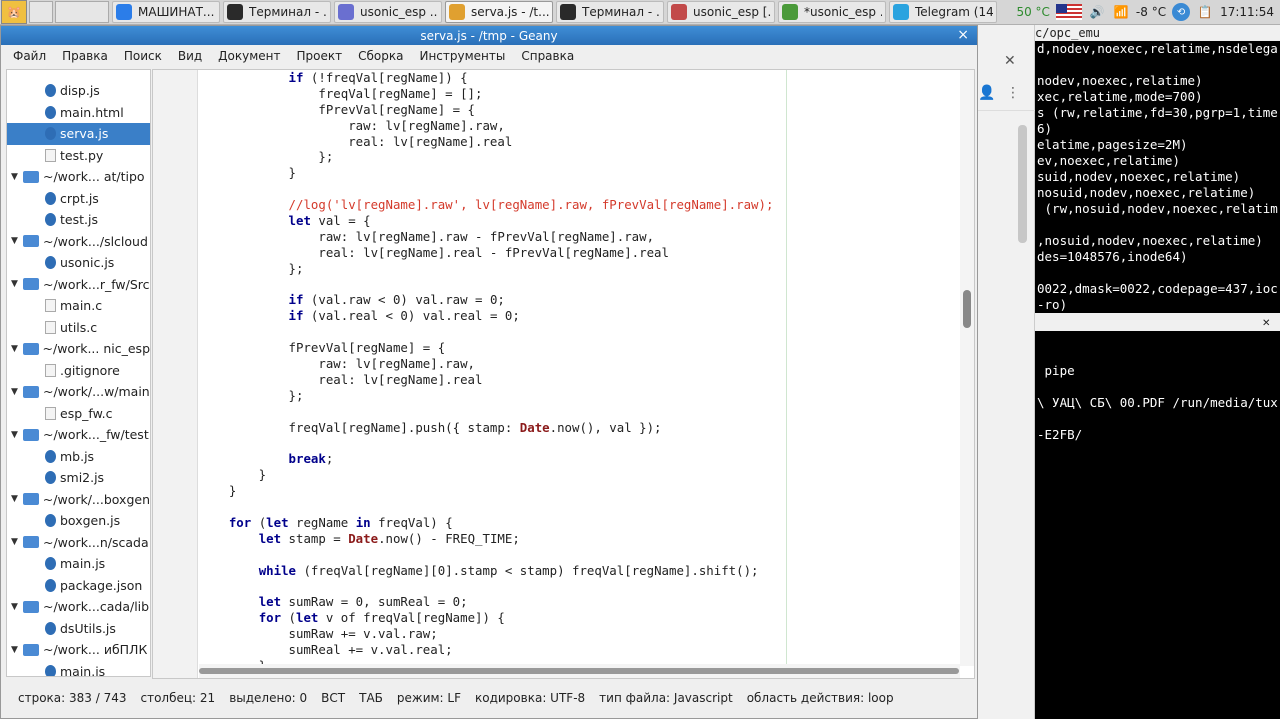 This screenshot has height=719, width=1280. Describe the element at coordinates (380, 56) in the screenshot. I see `menu-item: Сборка` at that location.